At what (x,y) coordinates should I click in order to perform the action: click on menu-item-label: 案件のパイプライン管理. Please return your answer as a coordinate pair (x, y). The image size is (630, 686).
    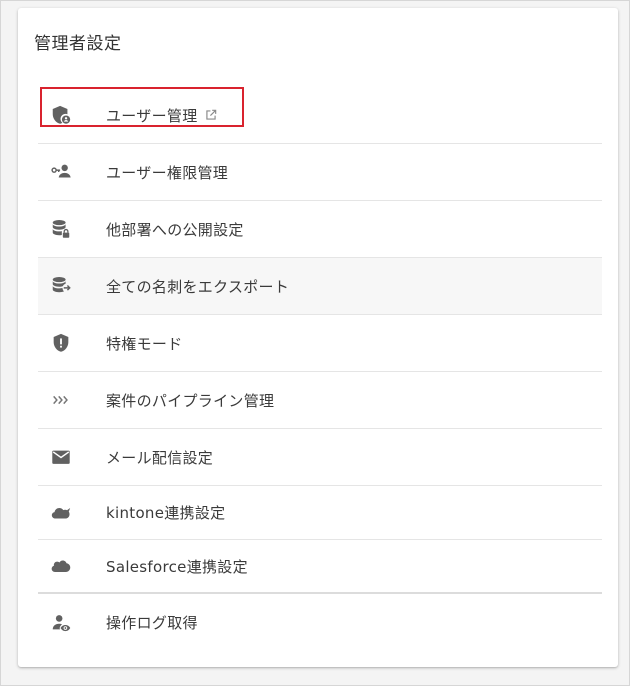
    Looking at the image, I should click on (190, 400).